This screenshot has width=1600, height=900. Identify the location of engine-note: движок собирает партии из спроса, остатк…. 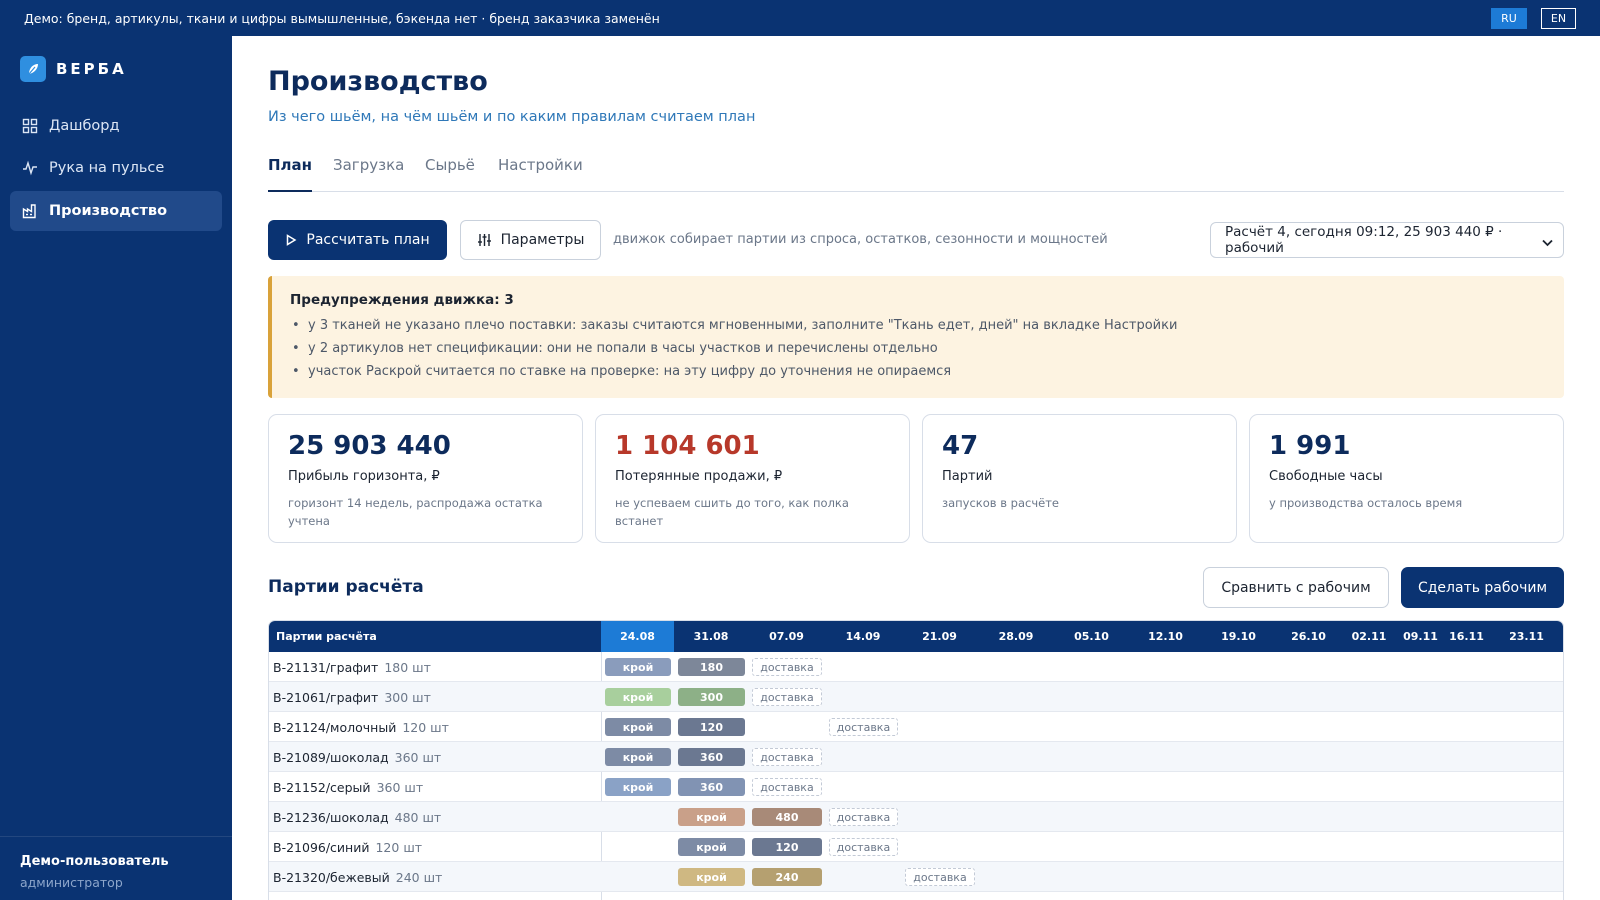
(860, 239).